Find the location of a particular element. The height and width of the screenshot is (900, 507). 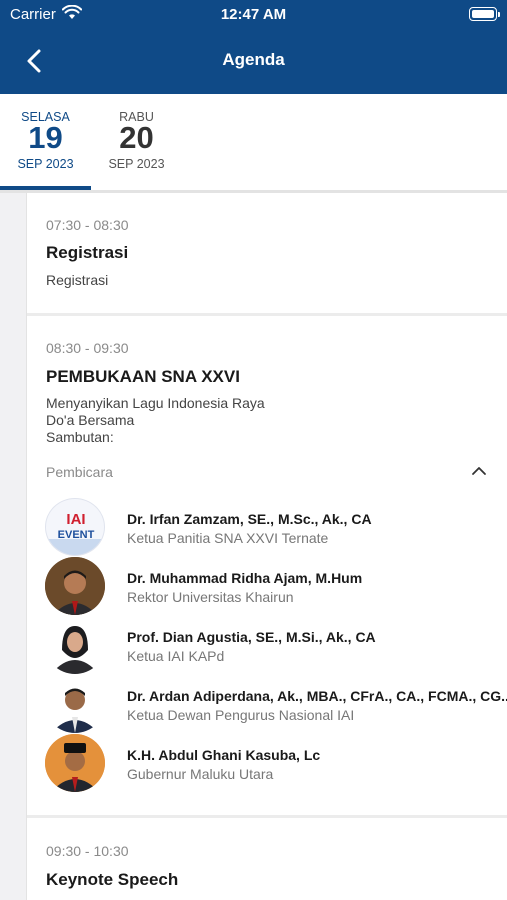

timeline-rail is located at coordinates (13, 546).